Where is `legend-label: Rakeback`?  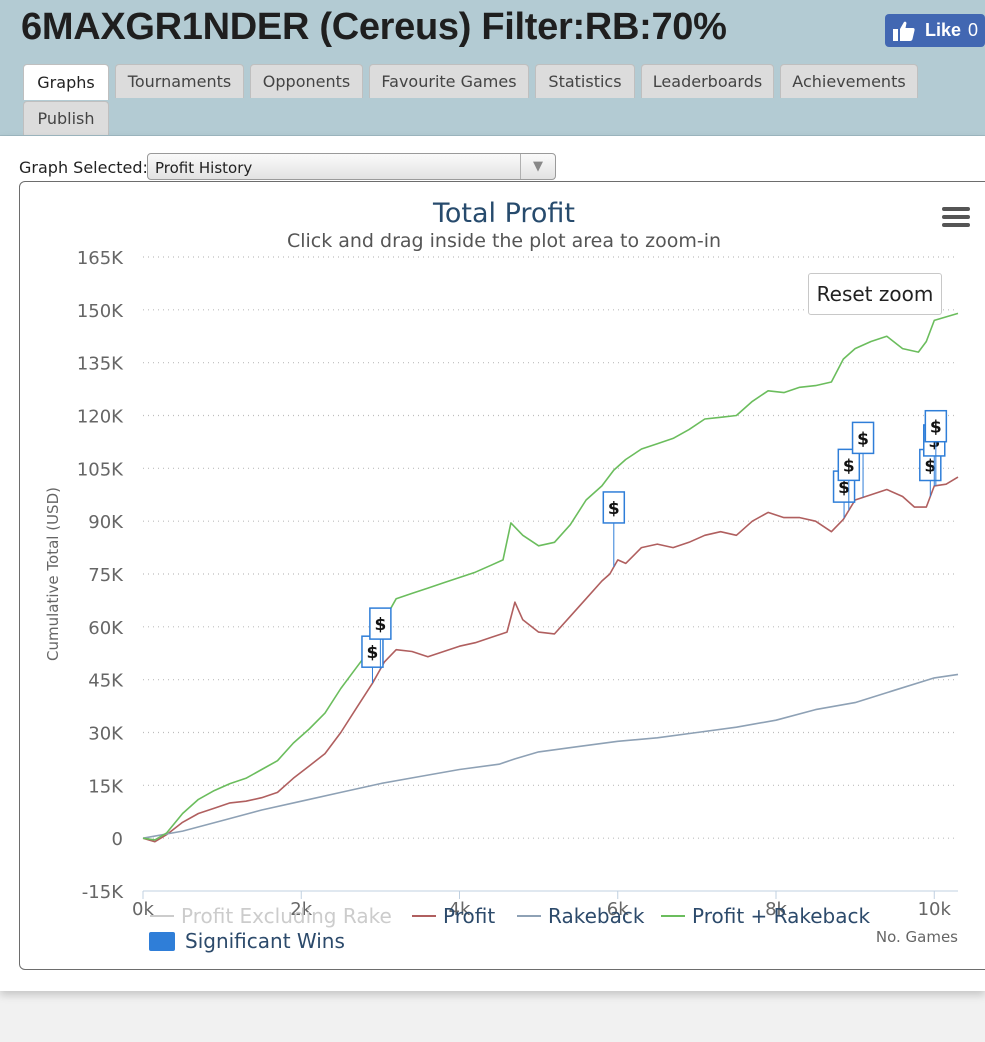 legend-label: Rakeback is located at coordinates (596, 916).